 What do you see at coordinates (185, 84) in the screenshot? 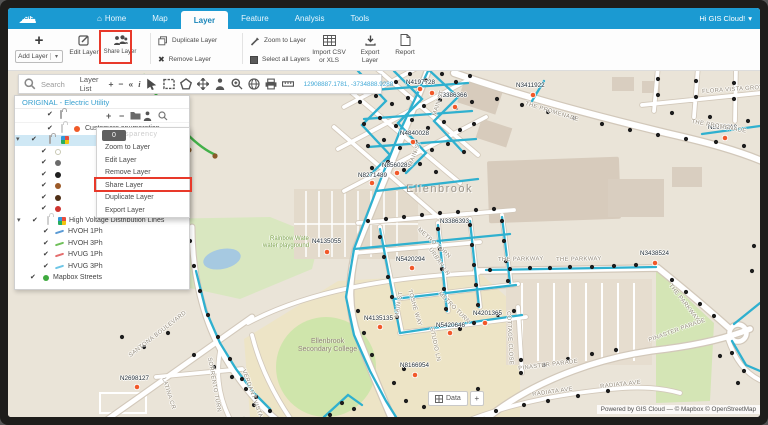
I see `polygon-select-tool` at bounding box center [185, 84].